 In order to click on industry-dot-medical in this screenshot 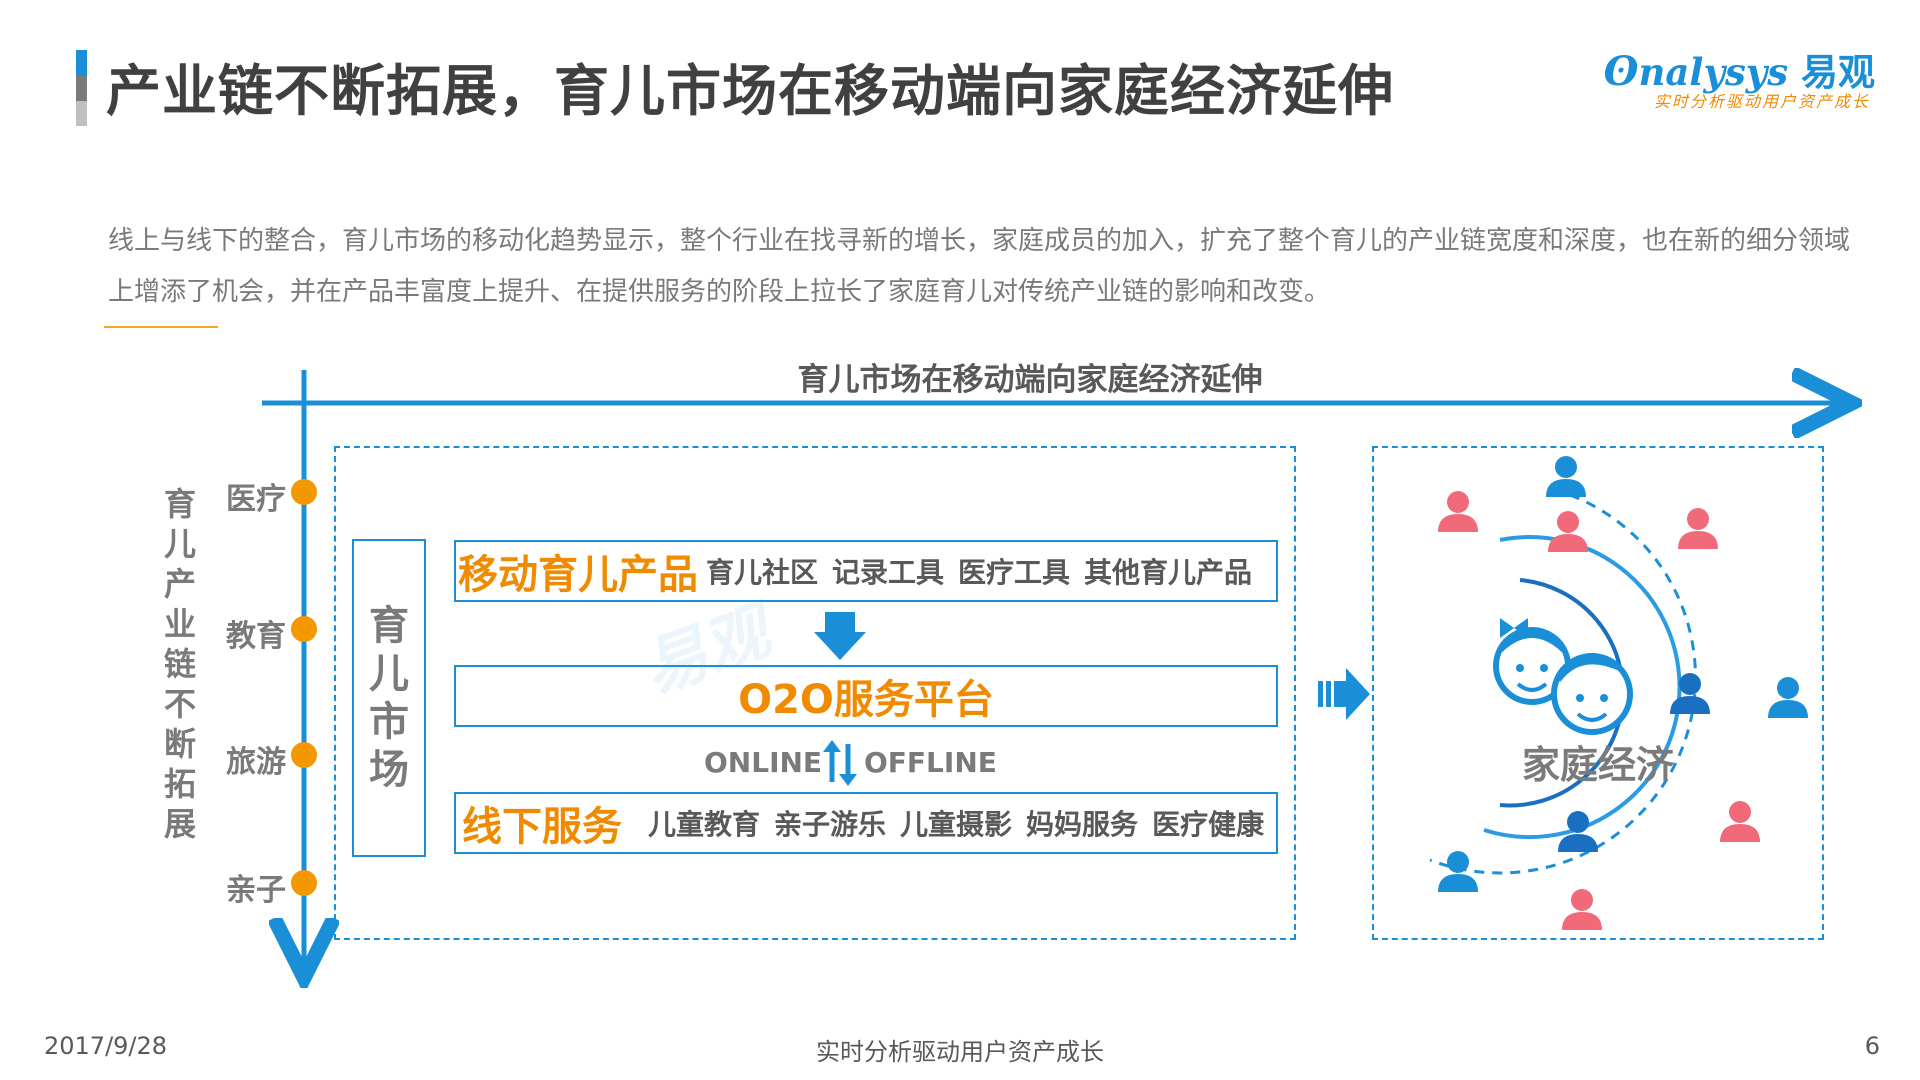, I will do `click(304, 492)`.